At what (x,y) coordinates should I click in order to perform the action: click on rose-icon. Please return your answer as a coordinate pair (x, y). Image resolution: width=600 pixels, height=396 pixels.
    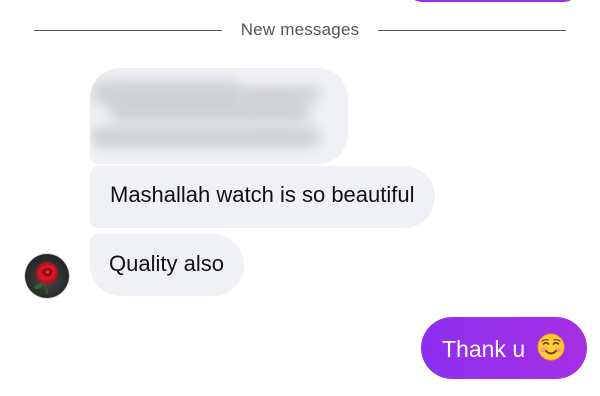
    Looking at the image, I should click on (46, 278).